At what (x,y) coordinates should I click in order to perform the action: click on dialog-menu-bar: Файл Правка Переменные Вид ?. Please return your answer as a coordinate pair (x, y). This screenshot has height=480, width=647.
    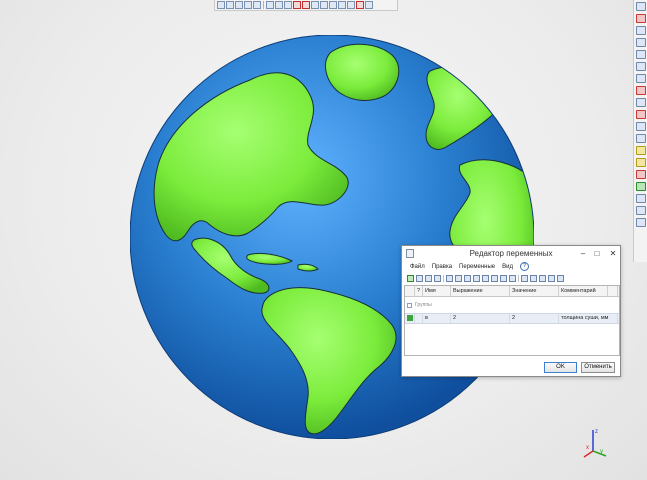
    Looking at the image, I should click on (511, 266).